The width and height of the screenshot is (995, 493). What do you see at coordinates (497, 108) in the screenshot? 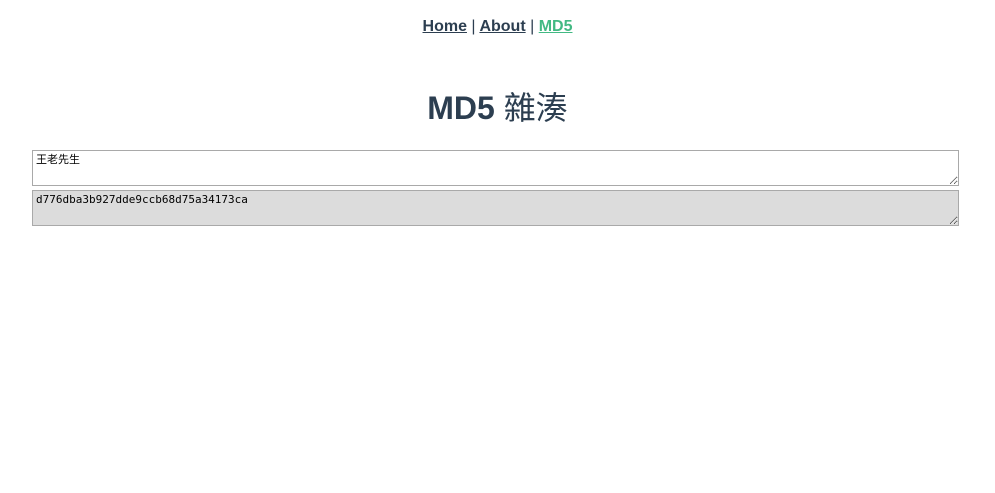
I see `page-title: MD5 雜湊` at bounding box center [497, 108].